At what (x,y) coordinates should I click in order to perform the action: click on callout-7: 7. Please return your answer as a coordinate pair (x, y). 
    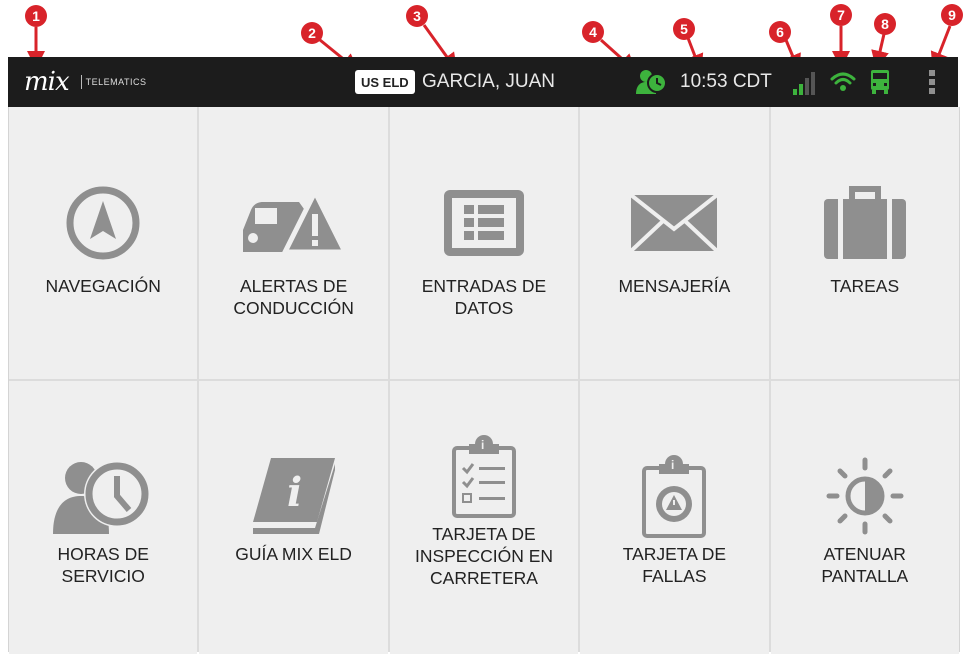
    Looking at the image, I should click on (841, 15).